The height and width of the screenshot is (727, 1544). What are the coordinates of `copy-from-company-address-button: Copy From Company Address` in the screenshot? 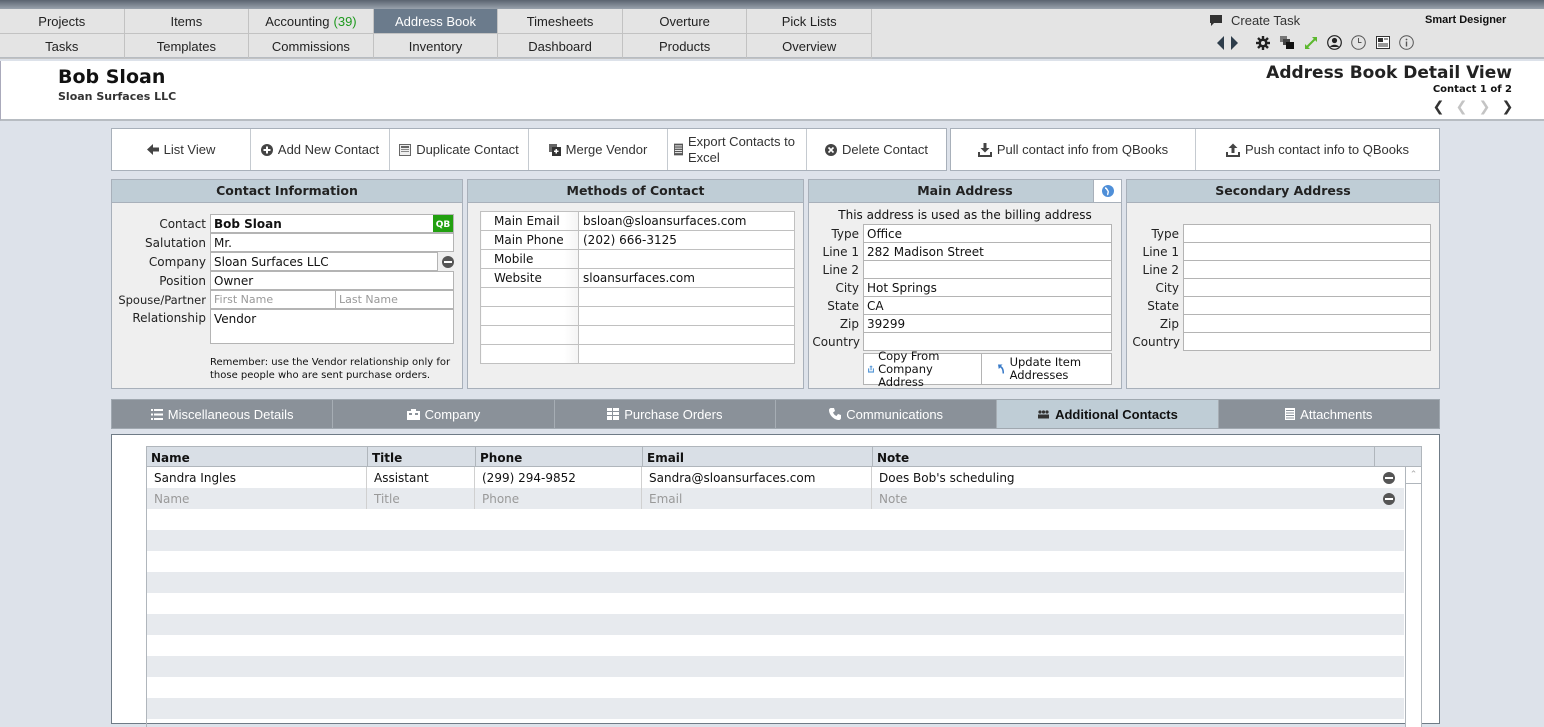 It's located at (923, 368).